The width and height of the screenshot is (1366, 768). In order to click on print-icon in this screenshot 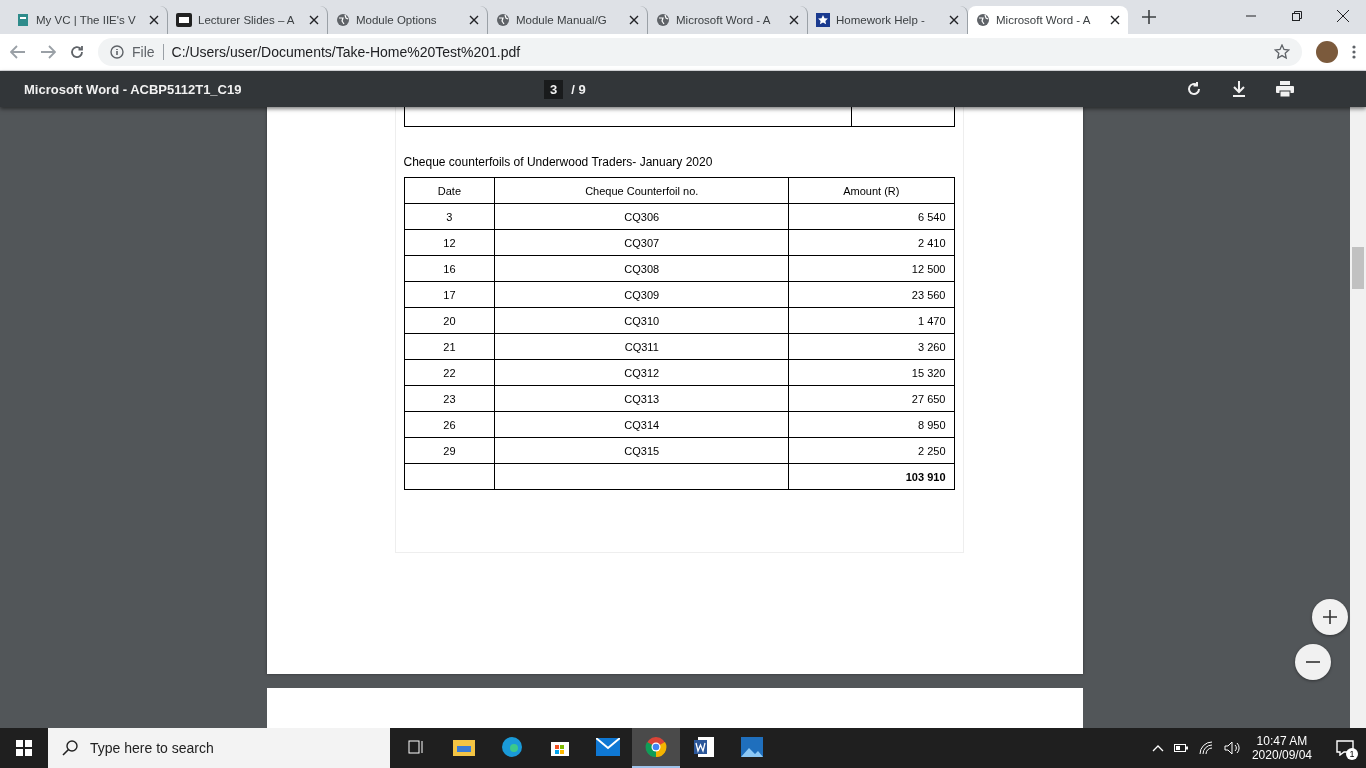, I will do `click(1285, 89)`.